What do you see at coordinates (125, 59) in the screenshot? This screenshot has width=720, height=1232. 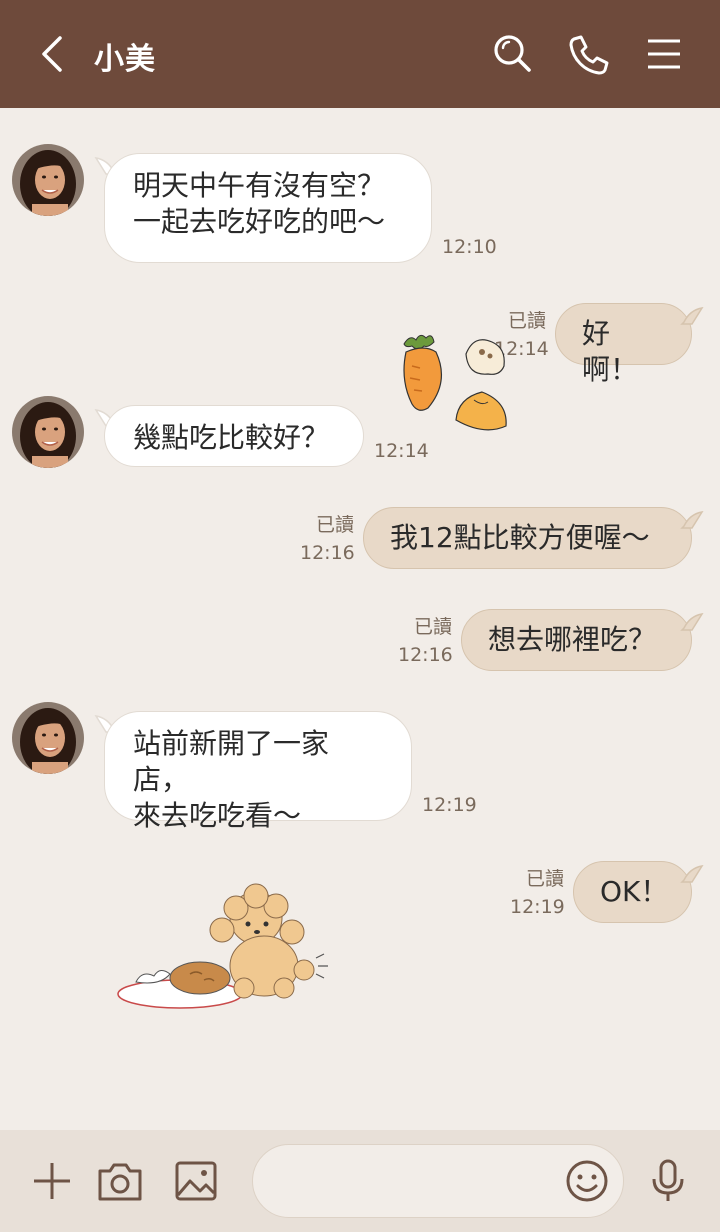 I see `chat-title: 小美` at bounding box center [125, 59].